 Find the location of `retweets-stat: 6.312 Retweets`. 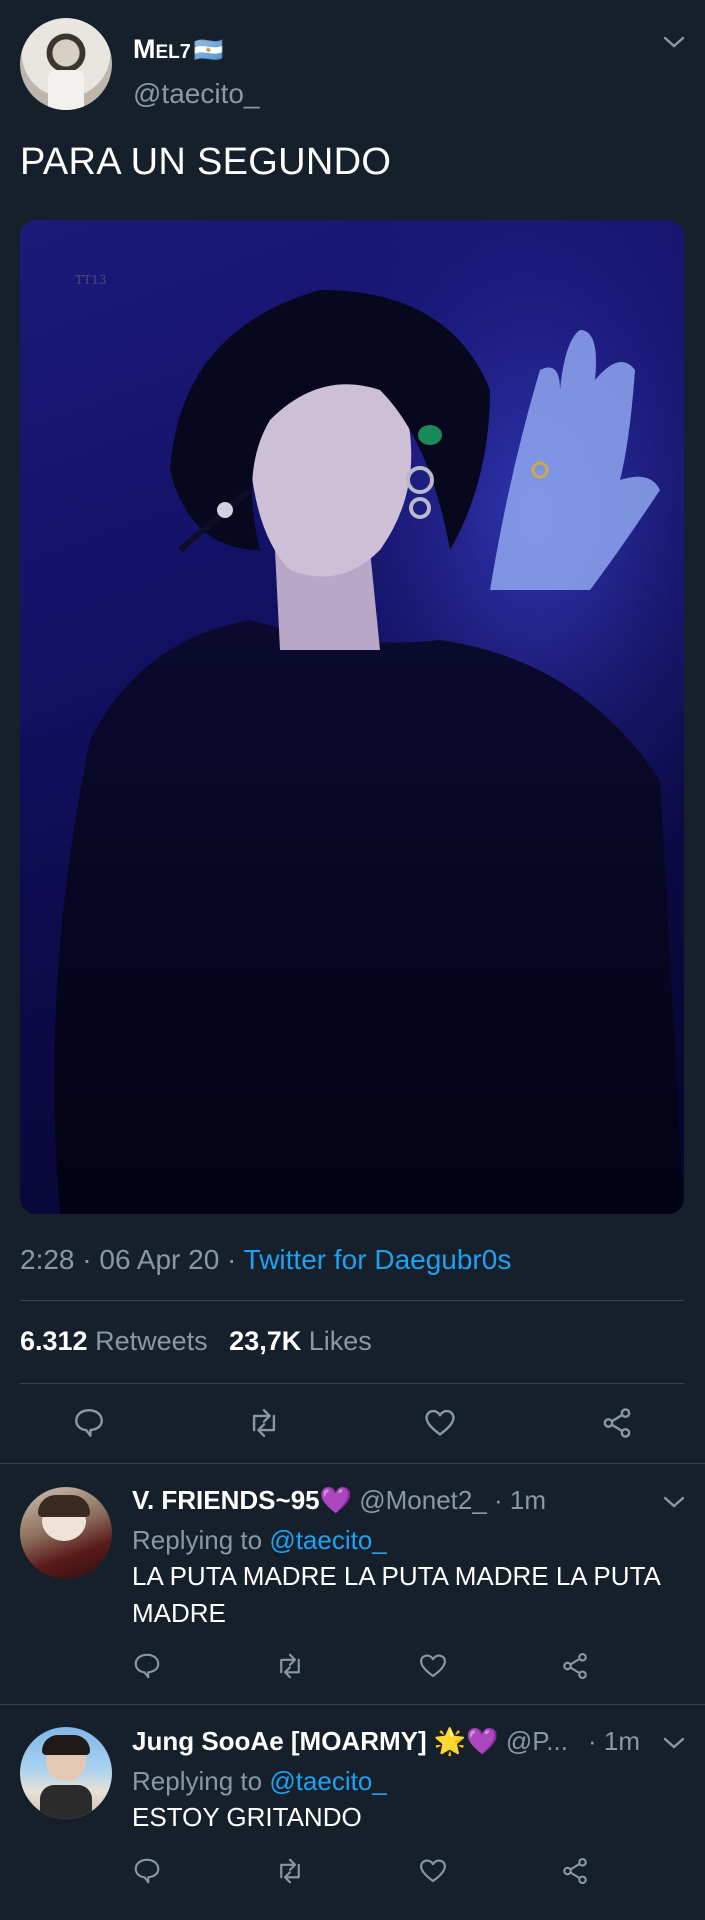

retweets-stat: 6.312 Retweets is located at coordinates (117, 1341).